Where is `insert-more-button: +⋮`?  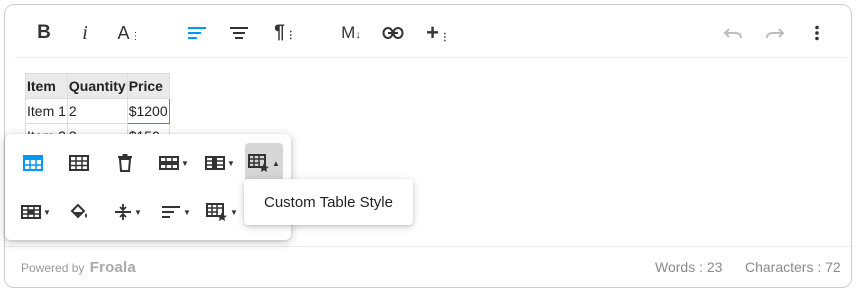 insert-more-button: +⋮ is located at coordinates (435, 33).